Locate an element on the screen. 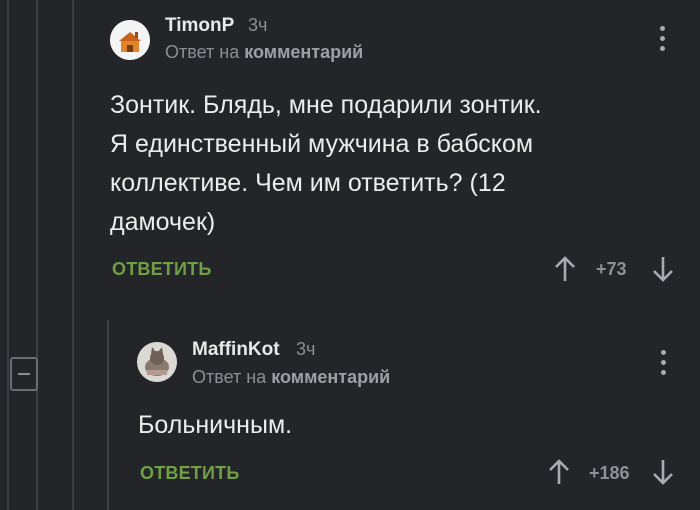  comment-line: дамочек) is located at coordinates (163, 222).